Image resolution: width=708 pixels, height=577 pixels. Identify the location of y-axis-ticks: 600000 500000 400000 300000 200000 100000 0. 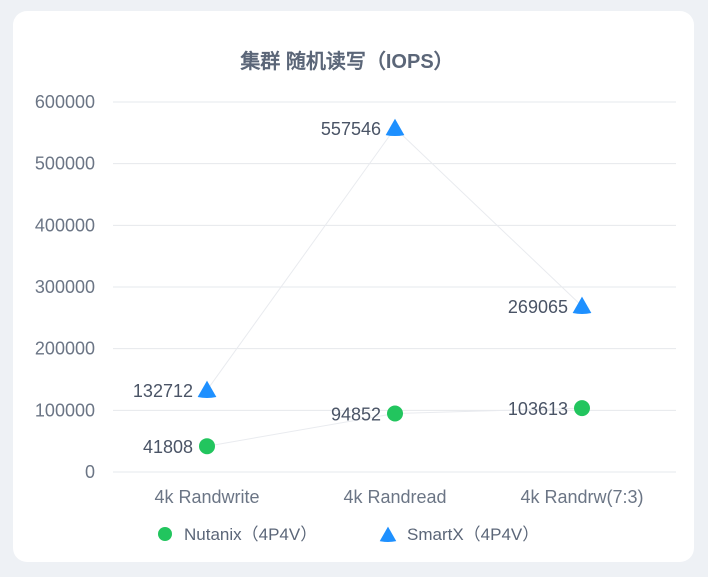
(65, 287).